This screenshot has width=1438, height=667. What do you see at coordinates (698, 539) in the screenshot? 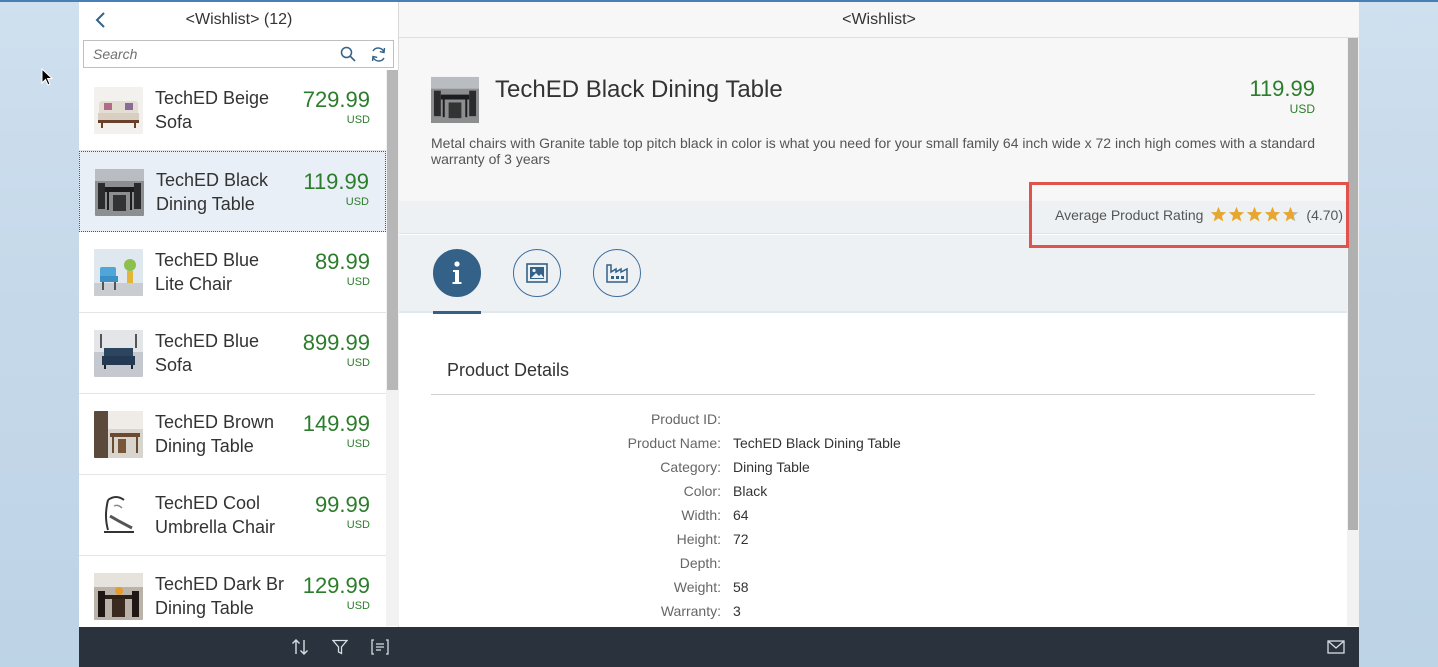
I see `field-label: Height:` at bounding box center [698, 539].